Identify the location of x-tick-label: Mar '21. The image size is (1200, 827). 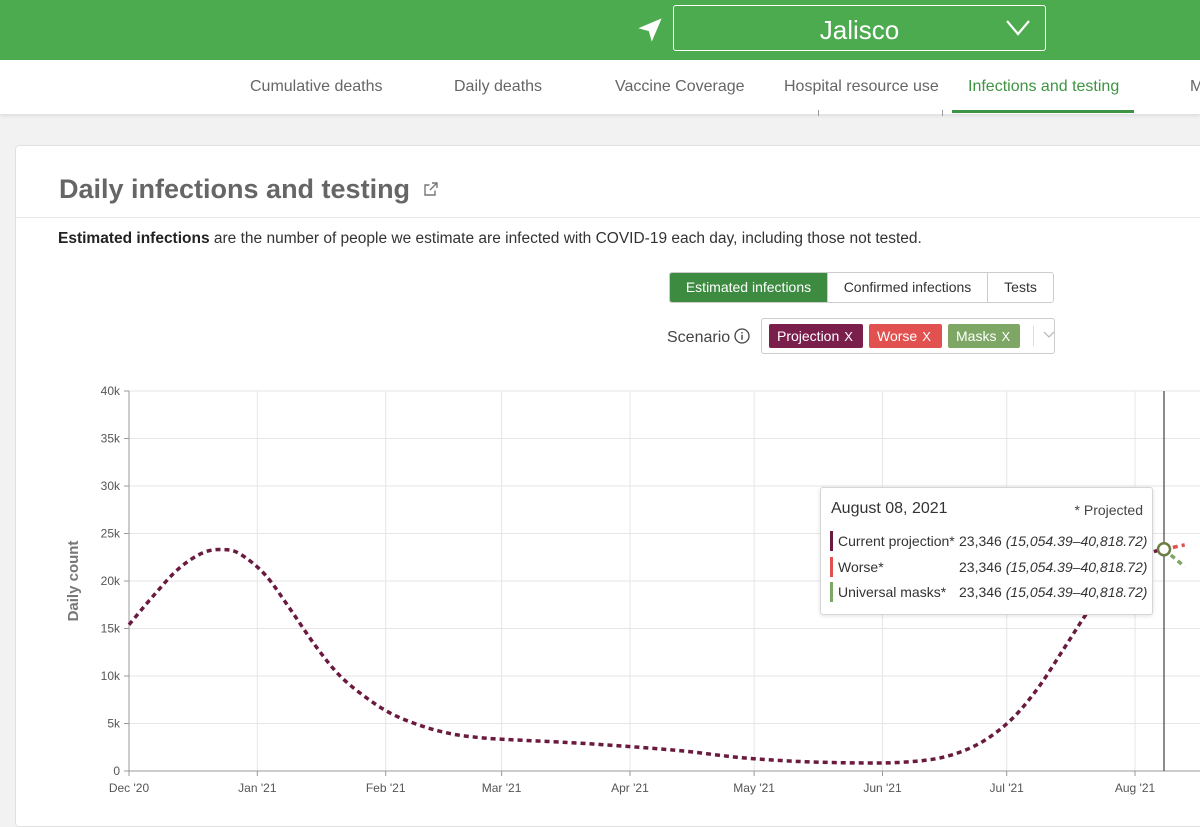
(502, 788).